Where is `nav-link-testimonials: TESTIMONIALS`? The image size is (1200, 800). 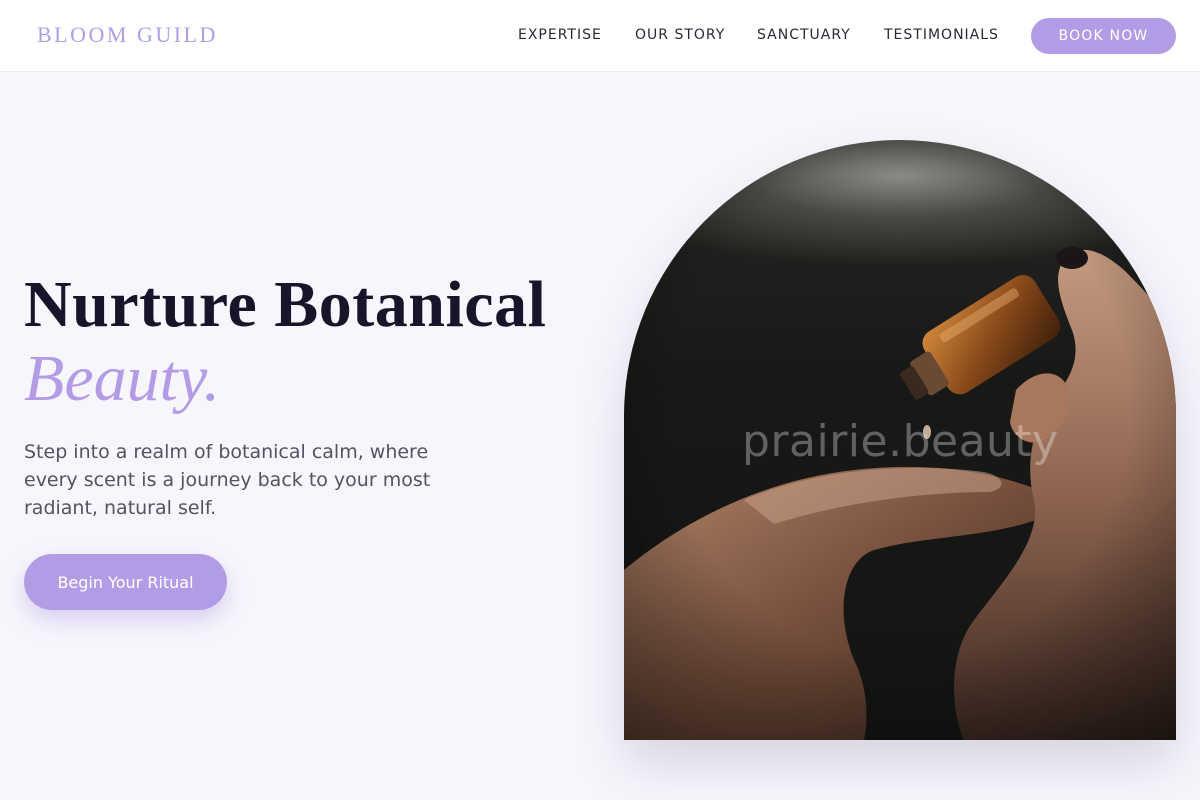
nav-link-testimonials: TESTIMONIALS is located at coordinates (941, 35).